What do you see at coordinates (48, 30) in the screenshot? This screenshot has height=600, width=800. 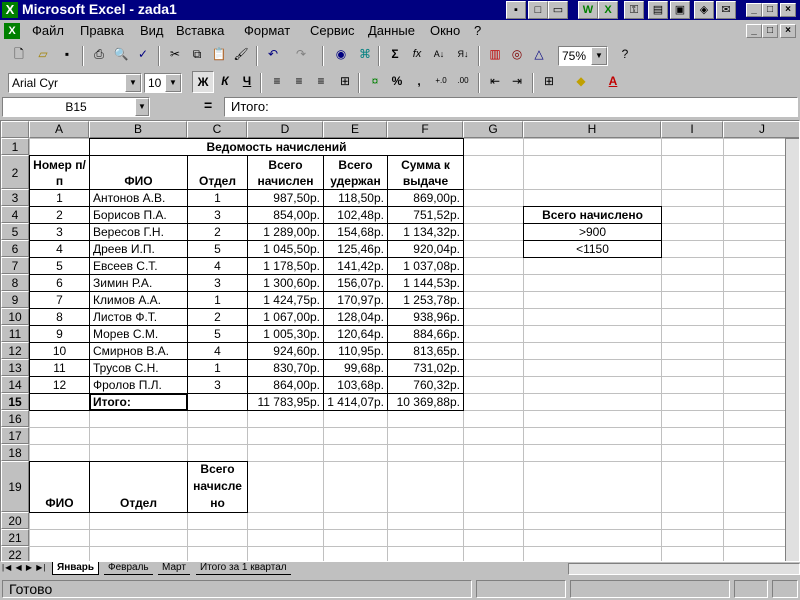 I see `menu-file: Файл` at bounding box center [48, 30].